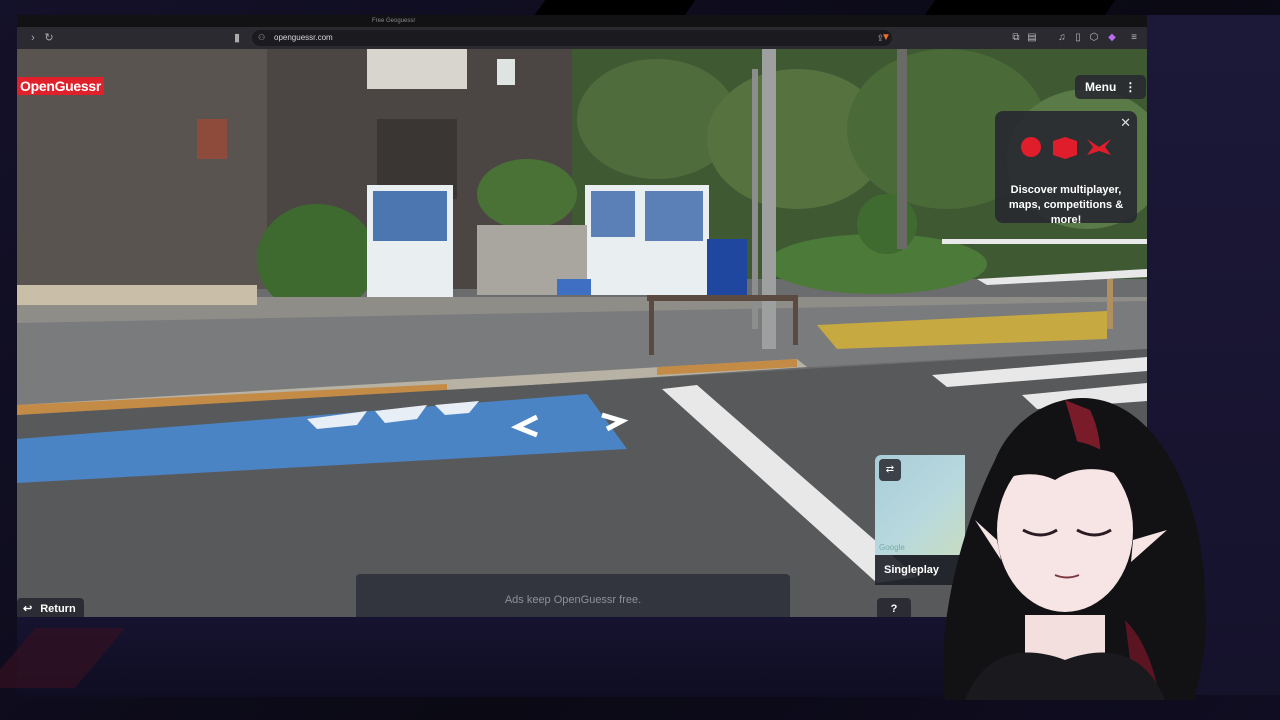  Describe the element at coordinates (1016, 38) in the screenshot. I see `extension-icon: ⧉` at that location.